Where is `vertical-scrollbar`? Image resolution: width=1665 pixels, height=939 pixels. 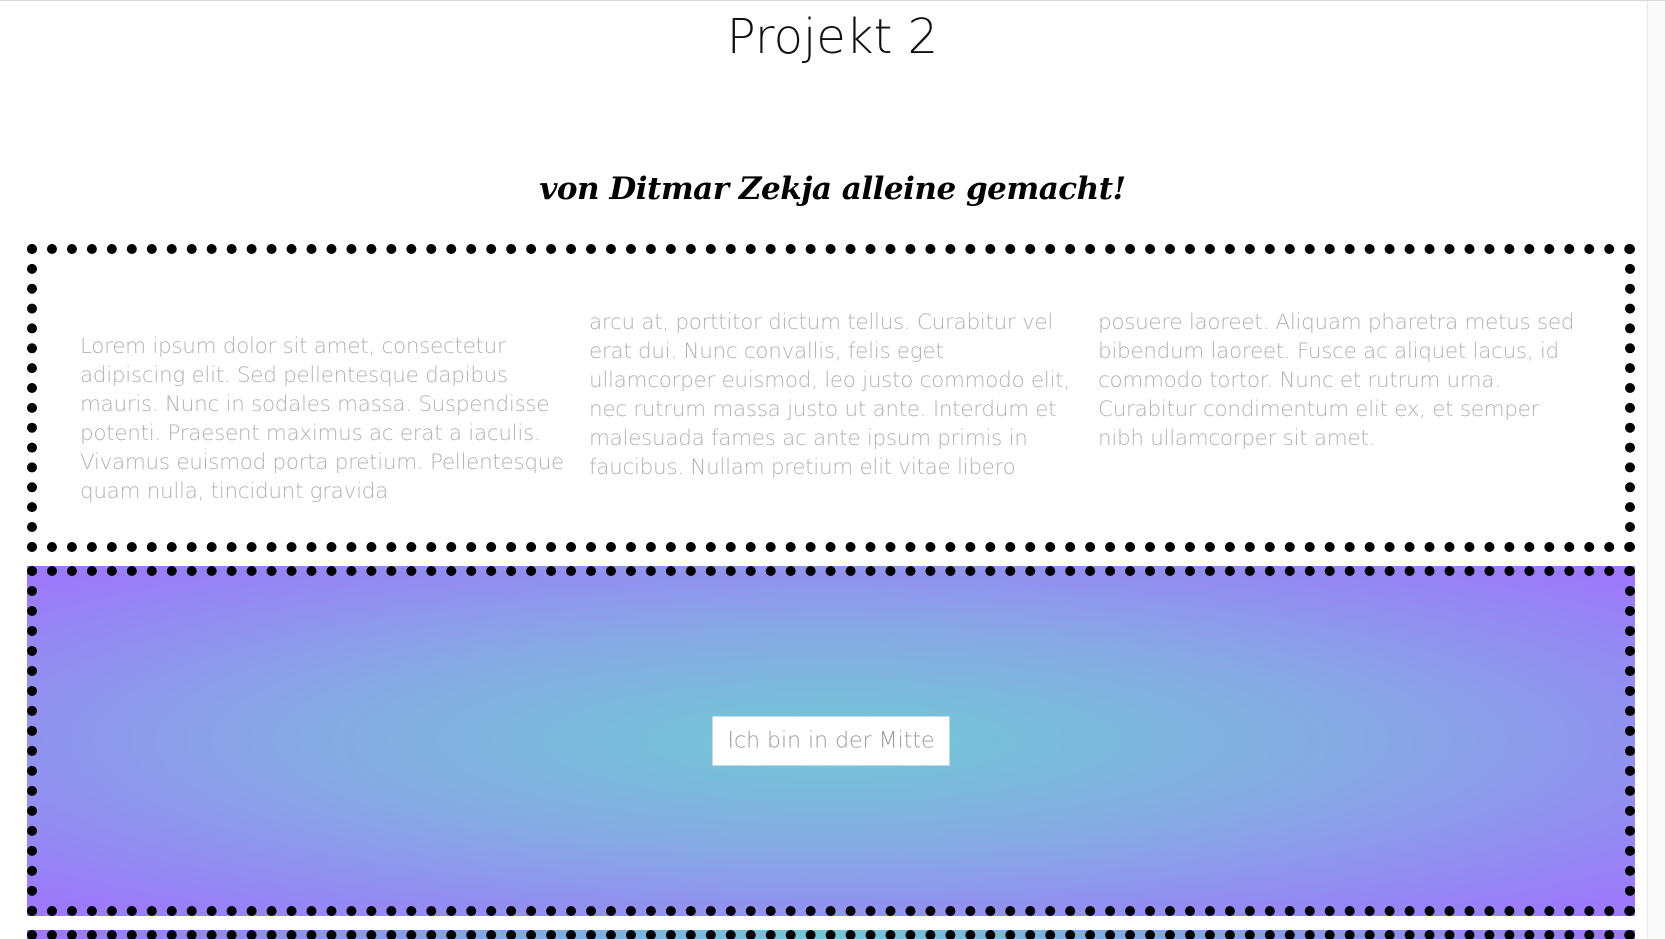
vertical-scrollbar is located at coordinates (1656, 470).